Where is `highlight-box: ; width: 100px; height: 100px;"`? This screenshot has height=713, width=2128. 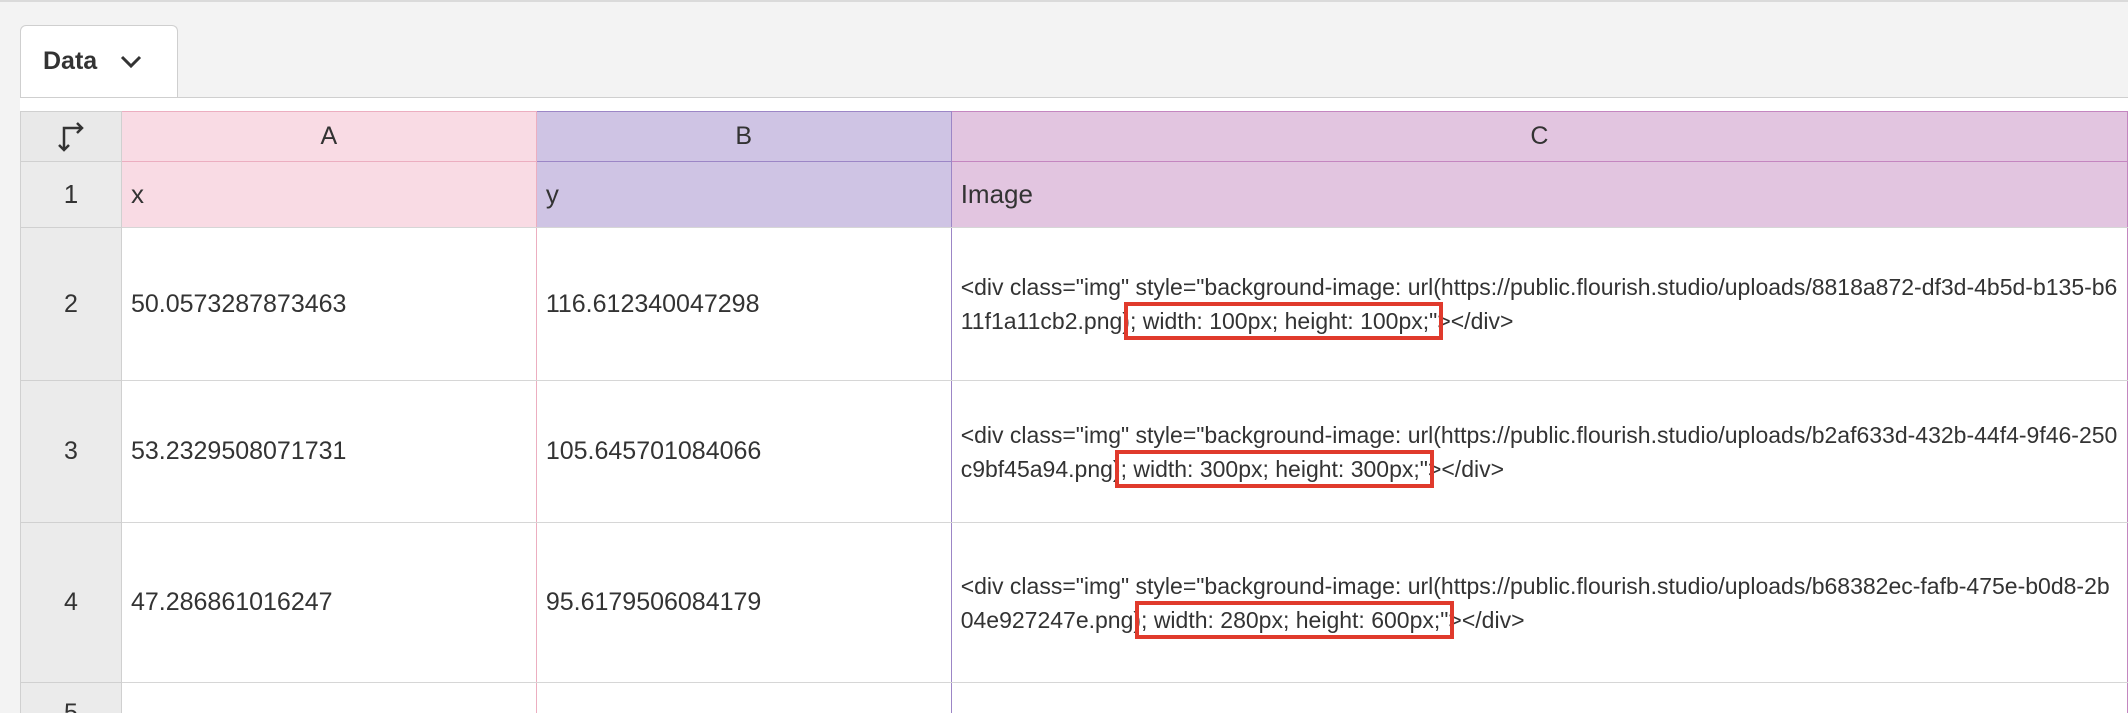 highlight-box: ; width: 100px; height: 100px;" is located at coordinates (1283, 321).